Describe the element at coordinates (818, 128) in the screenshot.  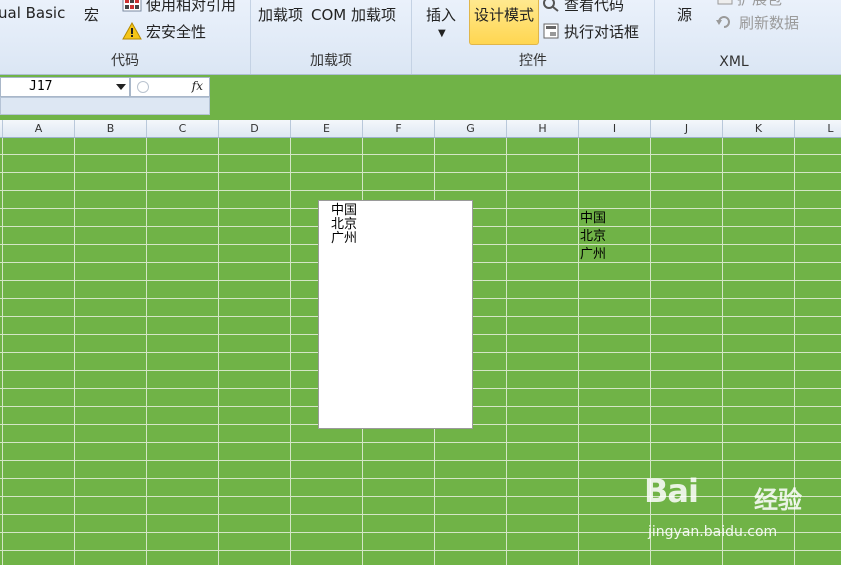
I see `column-header-l: L` at that location.